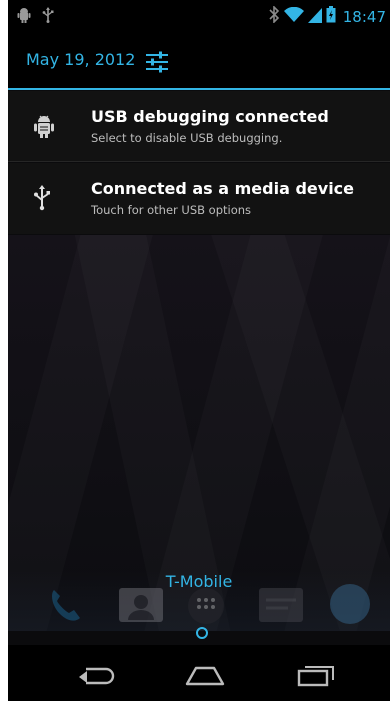 The width and height of the screenshot is (390, 701). What do you see at coordinates (223, 188) in the screenshot?
I see `notification-title: Connected as a media device` at bounding box center [223, 188].